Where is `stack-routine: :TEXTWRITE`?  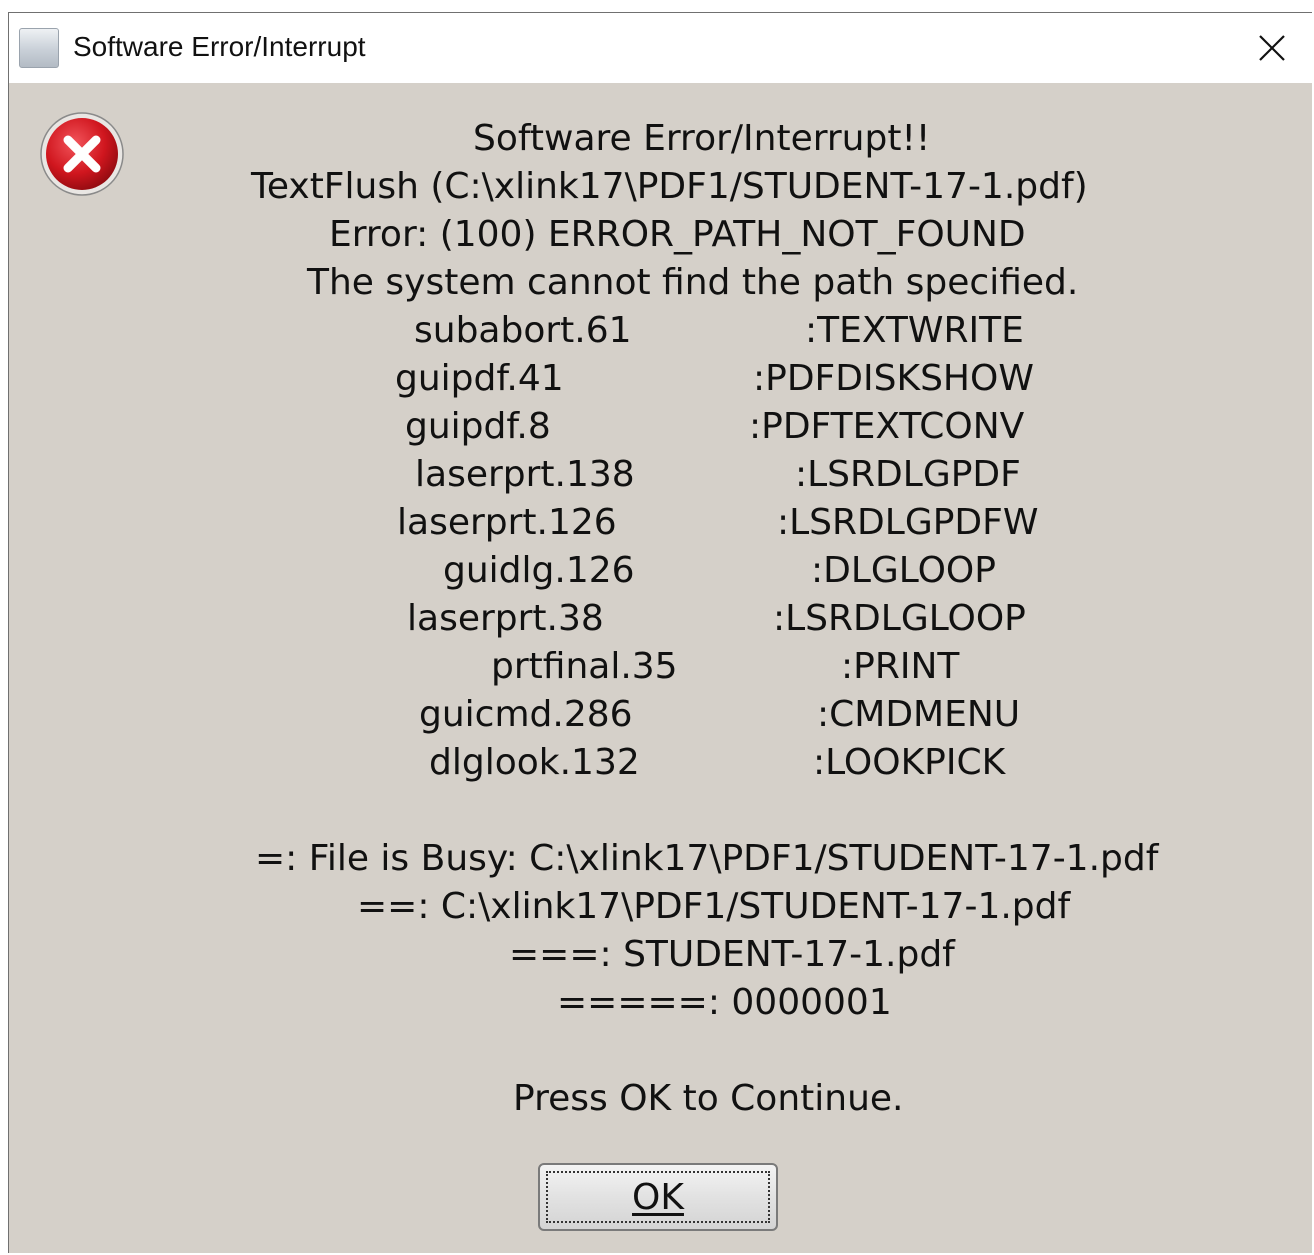 stack-routine: :TEXTWRITE is located at coordinates (914, 330).